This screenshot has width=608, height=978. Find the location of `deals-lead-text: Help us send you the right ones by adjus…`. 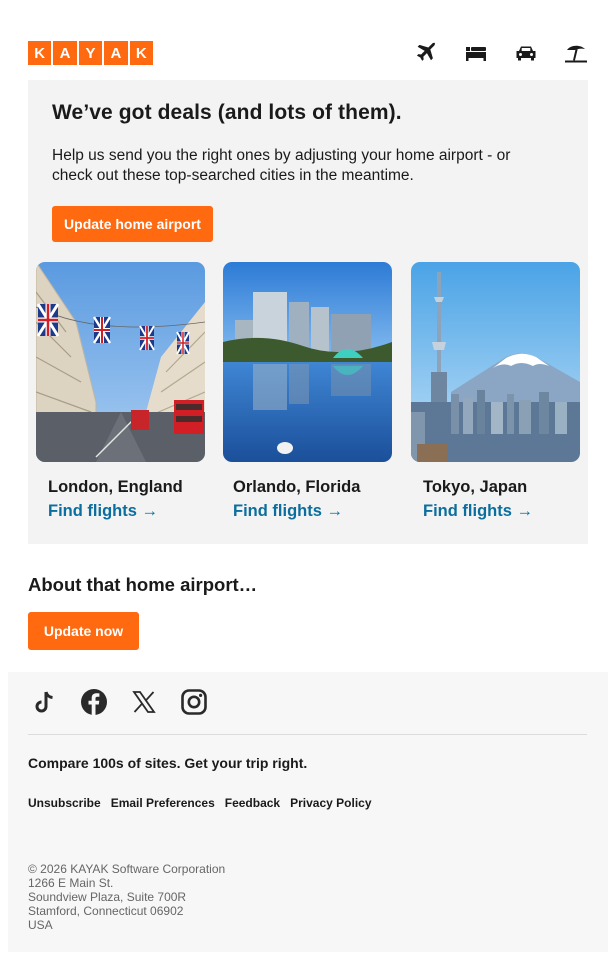

deals-lead-text: Help us send you the right ones by adjus… is located at coordinates (281, 165).